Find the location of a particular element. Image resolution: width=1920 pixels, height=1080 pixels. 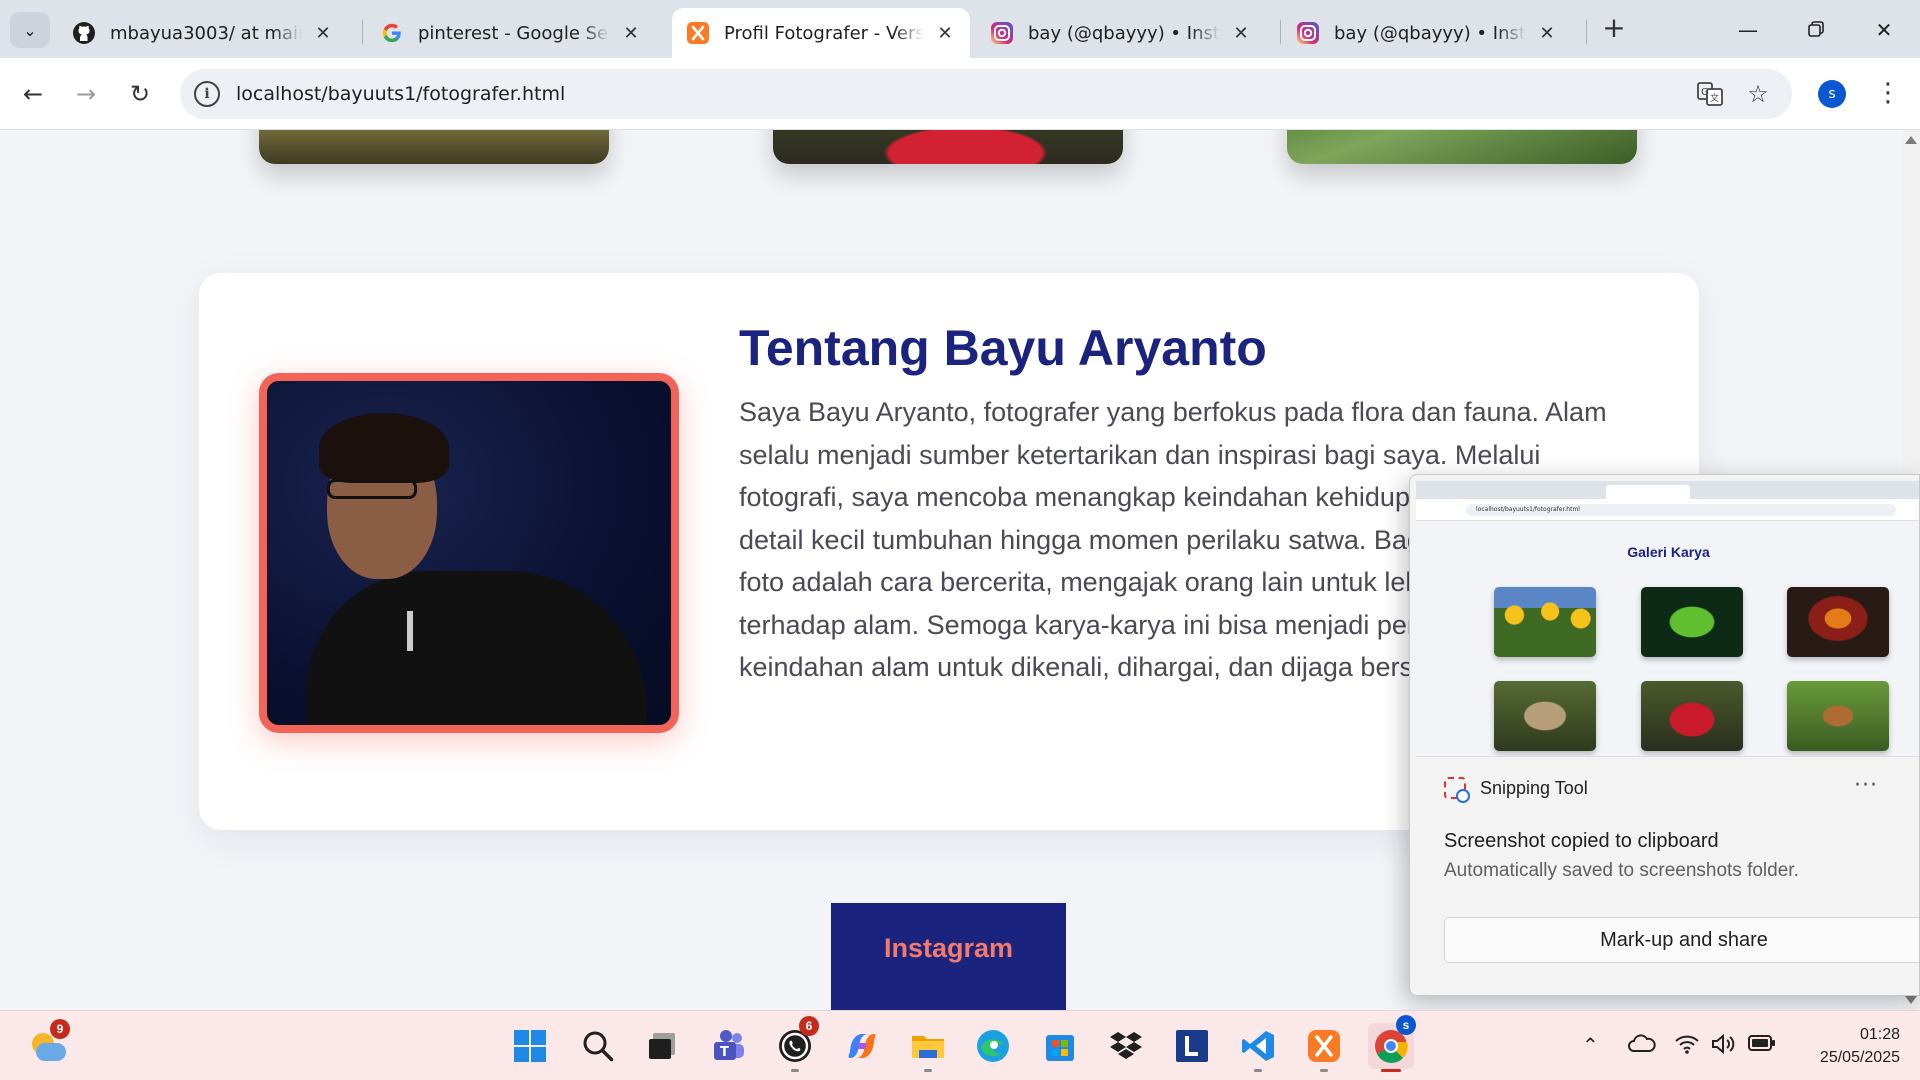

copilot-icon is located at coordinates (862, 1046).